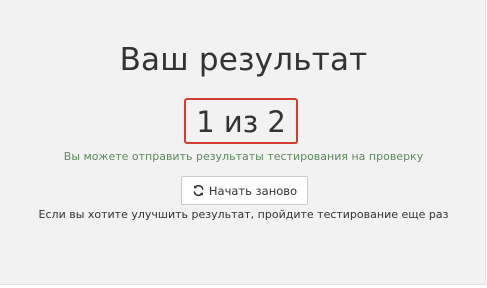 This screenshot has height=288, width=487. Describe the element at coordinates (241, 122) in the screenshot. I see `score-value: 1 из 2` at that location.